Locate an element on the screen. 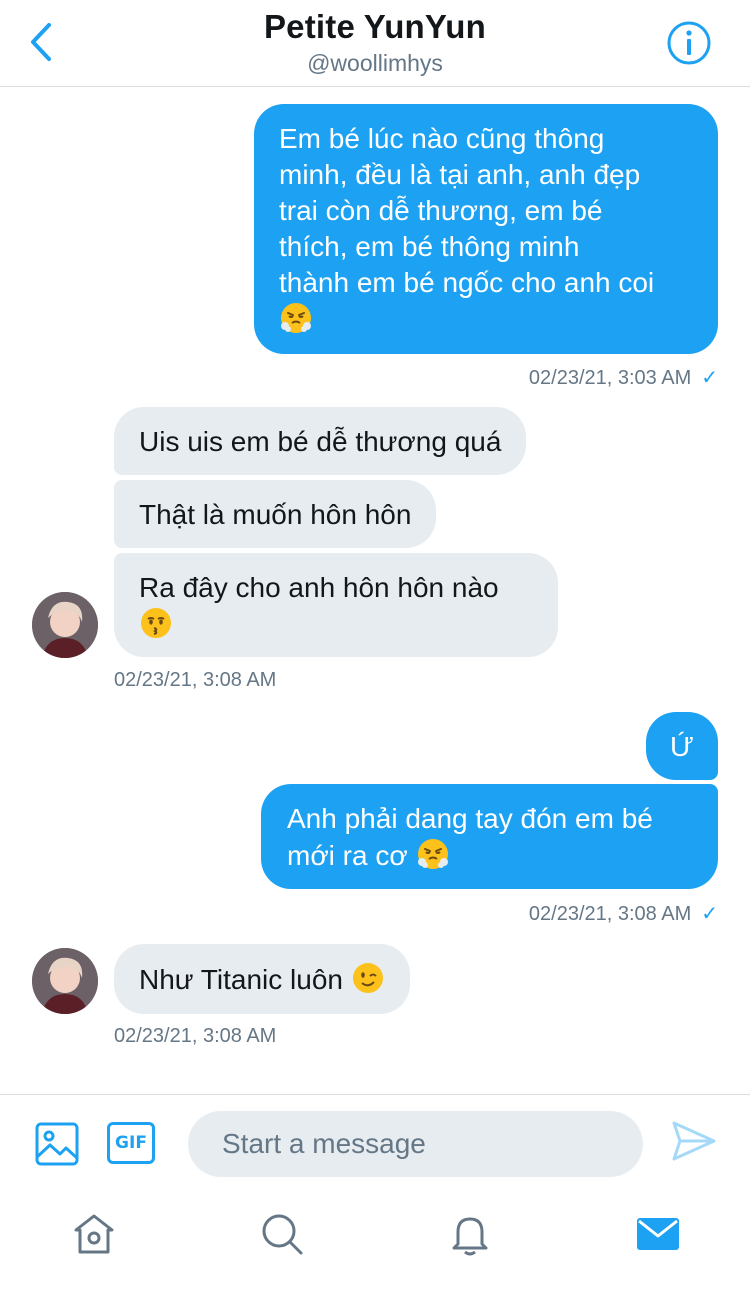  message-text: Ra đây cho anh hôn hôn nào is located at coordinates (319, 587).